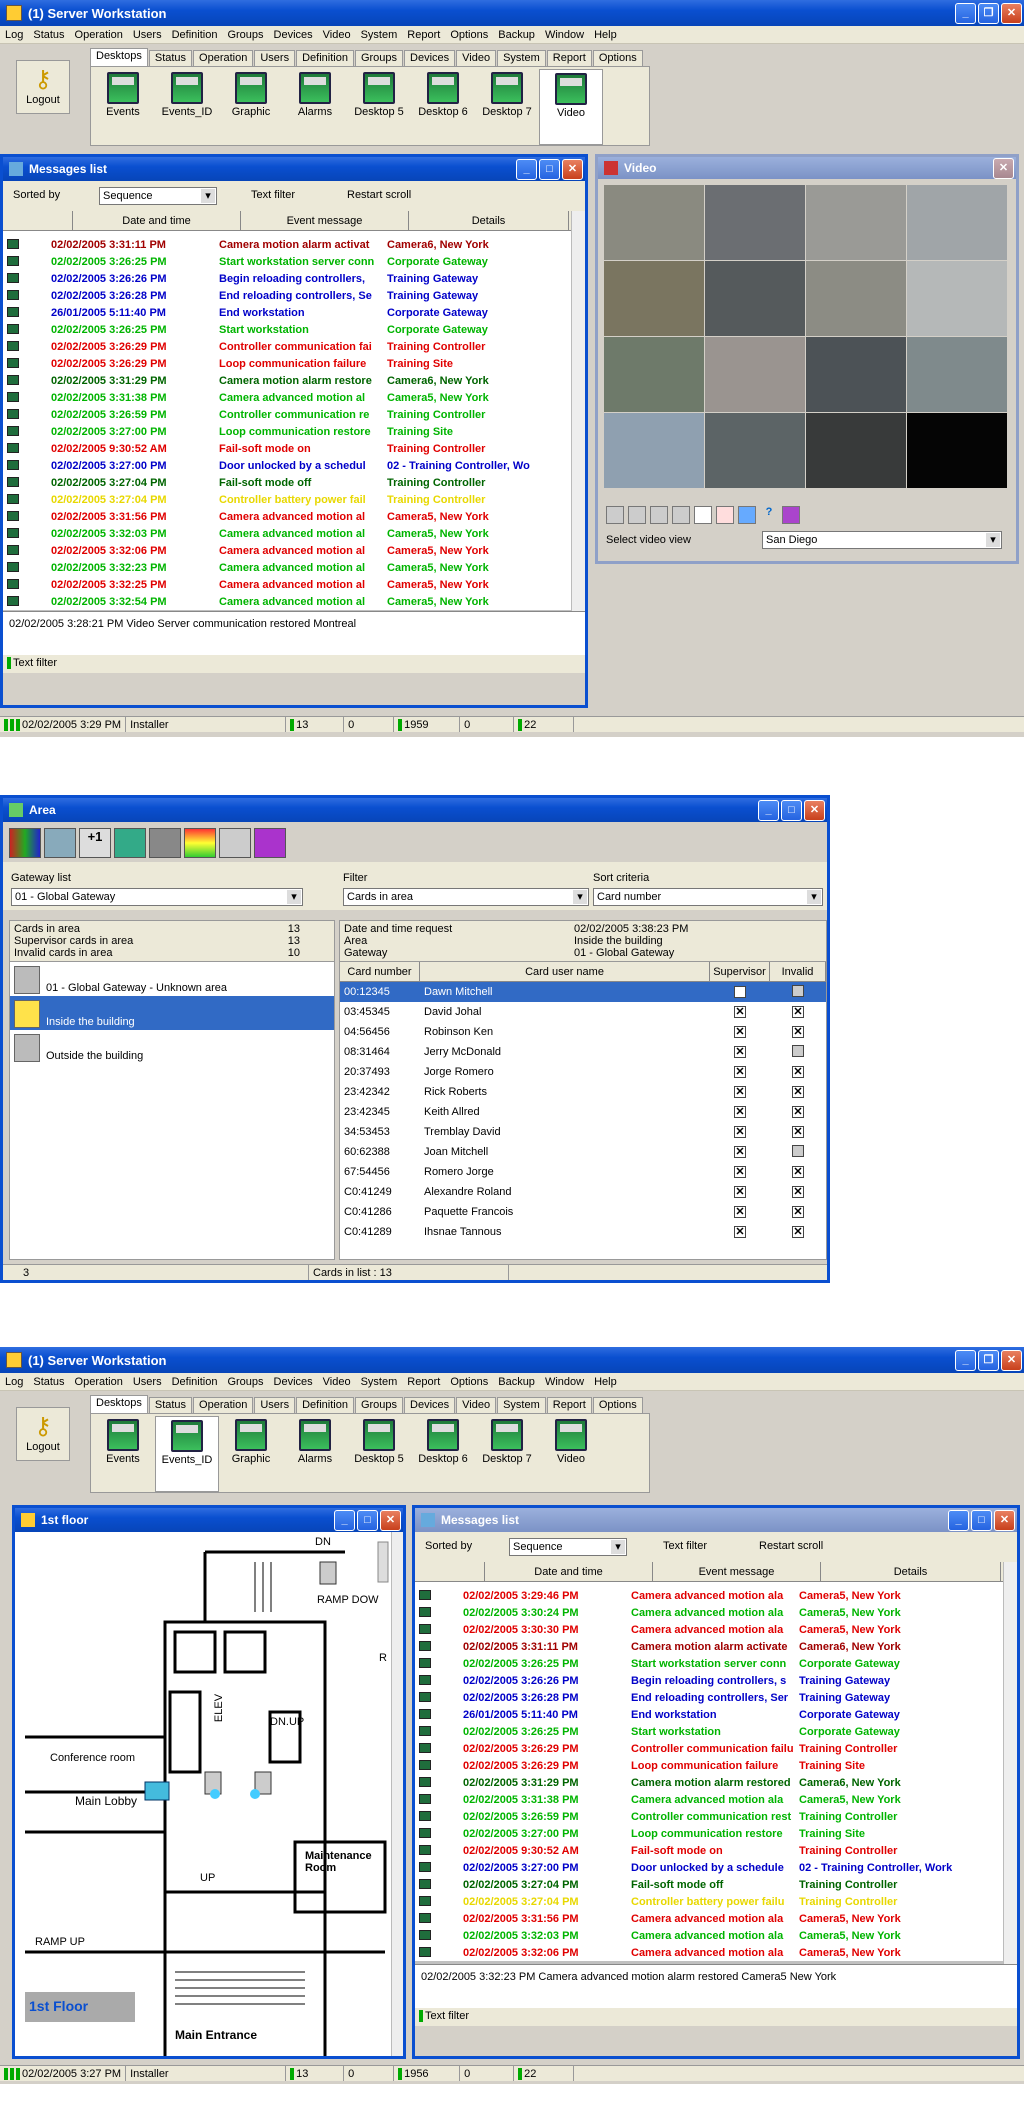 Image resolution: width=1024 pixels, height=2104 pixels. I want to click on grid-view-icon, so click(747, 515).